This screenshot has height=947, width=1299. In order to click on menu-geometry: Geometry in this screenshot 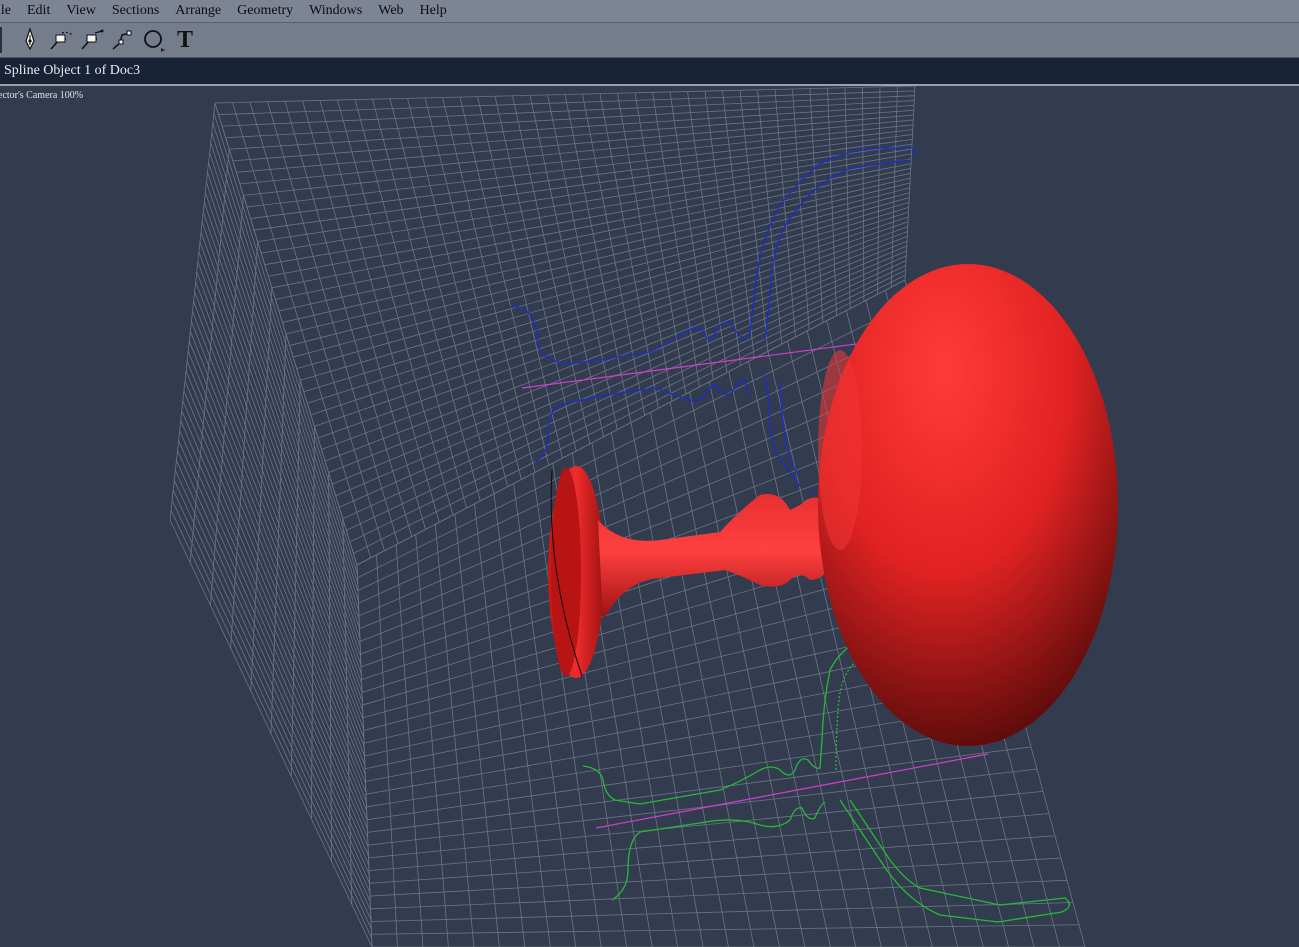, I will do `click(265, 11)`.